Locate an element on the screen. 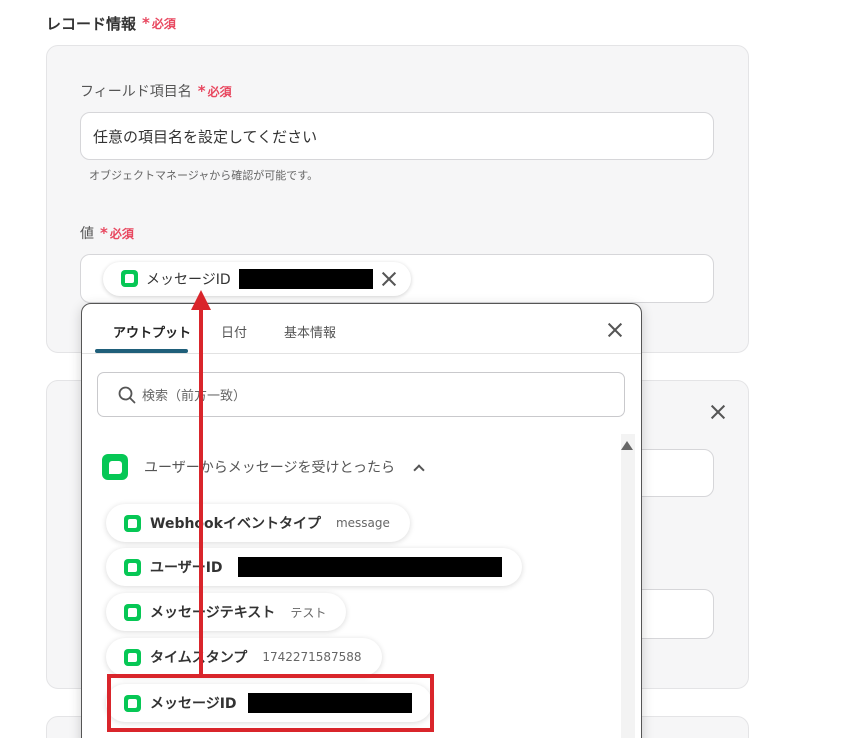  field-name-value: 任意の項目名を設定してください is located at coordinates (205, 136).